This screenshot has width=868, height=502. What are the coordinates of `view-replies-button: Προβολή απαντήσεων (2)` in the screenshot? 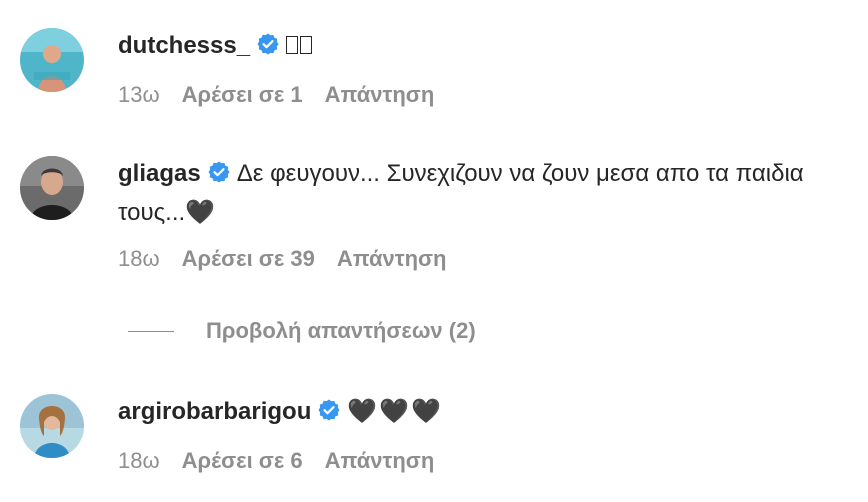 It's located at (302, 331).